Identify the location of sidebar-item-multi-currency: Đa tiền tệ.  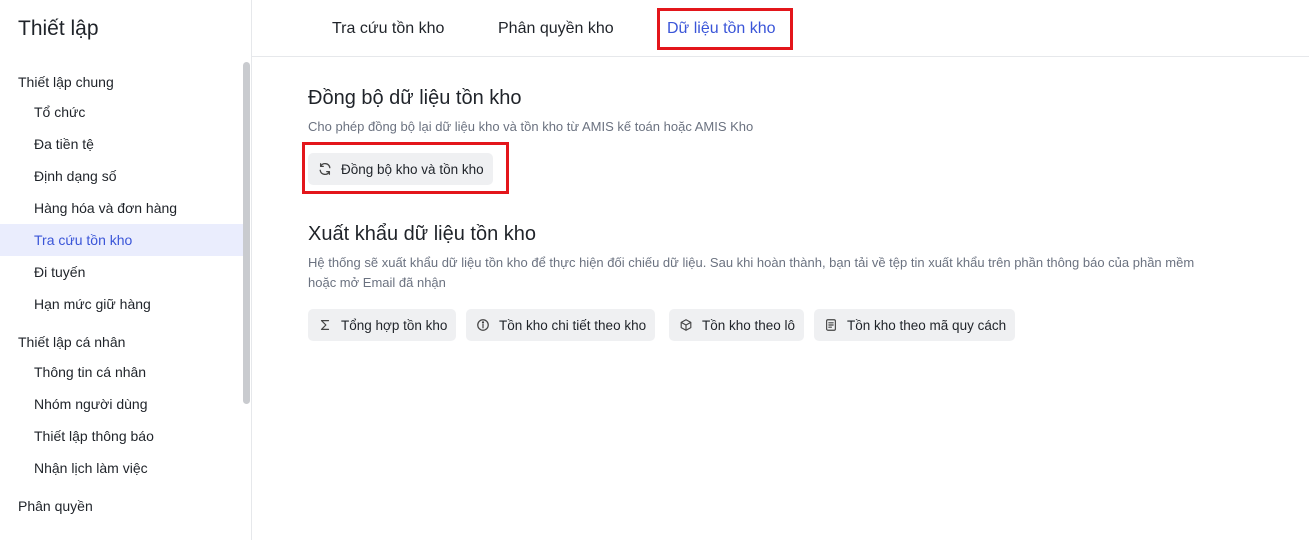
(121, 144).